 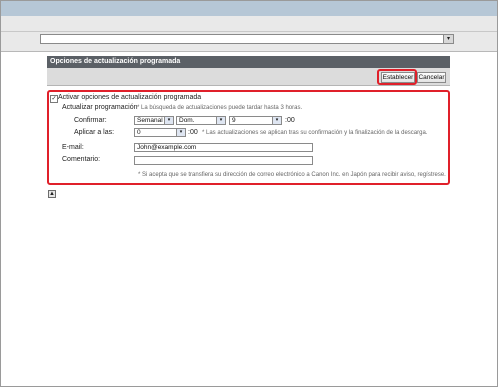 I want to click on confirm-label: Confirmar:, so click(x=90, y=120).